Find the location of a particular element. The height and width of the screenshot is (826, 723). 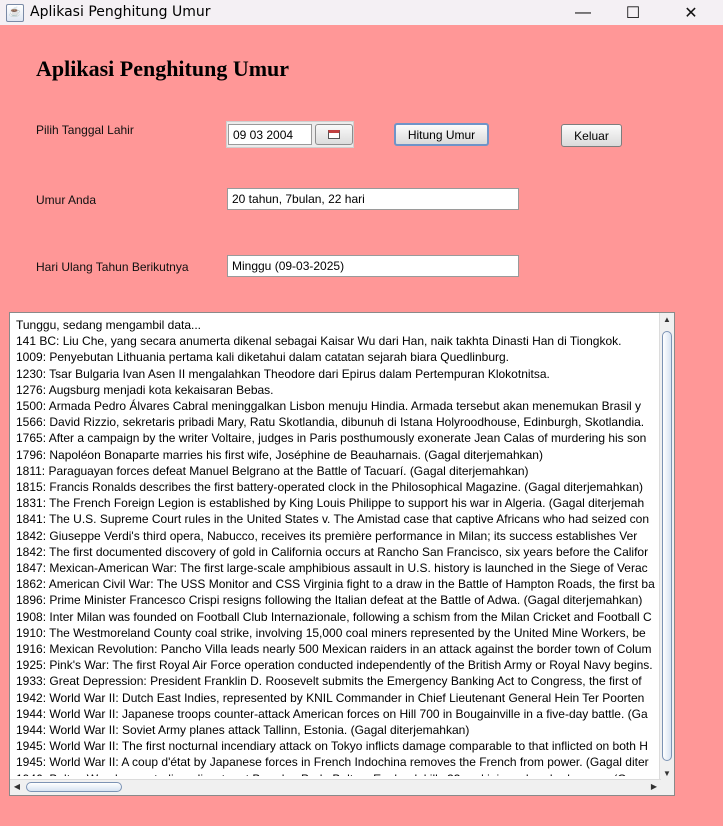

next-birthday-label: Hari Ulang Tahun Berikutnya is located at coordinates (112, 267).